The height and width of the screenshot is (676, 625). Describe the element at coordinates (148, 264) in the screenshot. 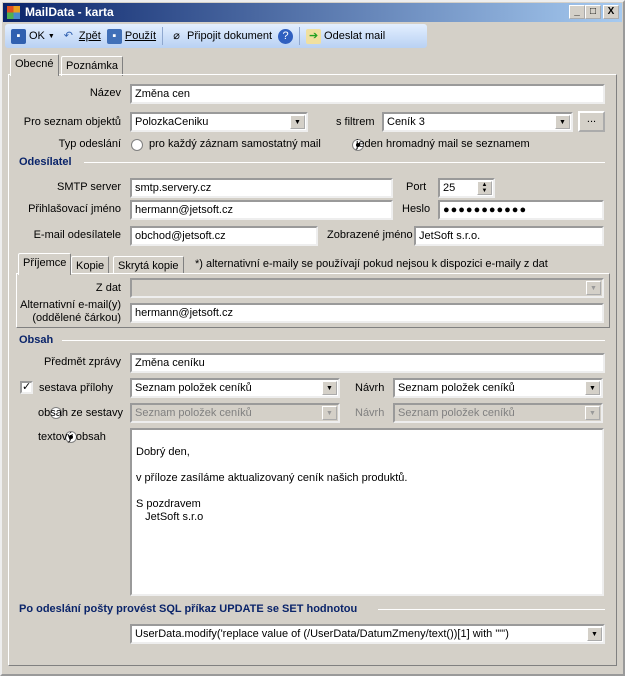

I see `tab-blind-copy: Skrytá kopie` at that location.